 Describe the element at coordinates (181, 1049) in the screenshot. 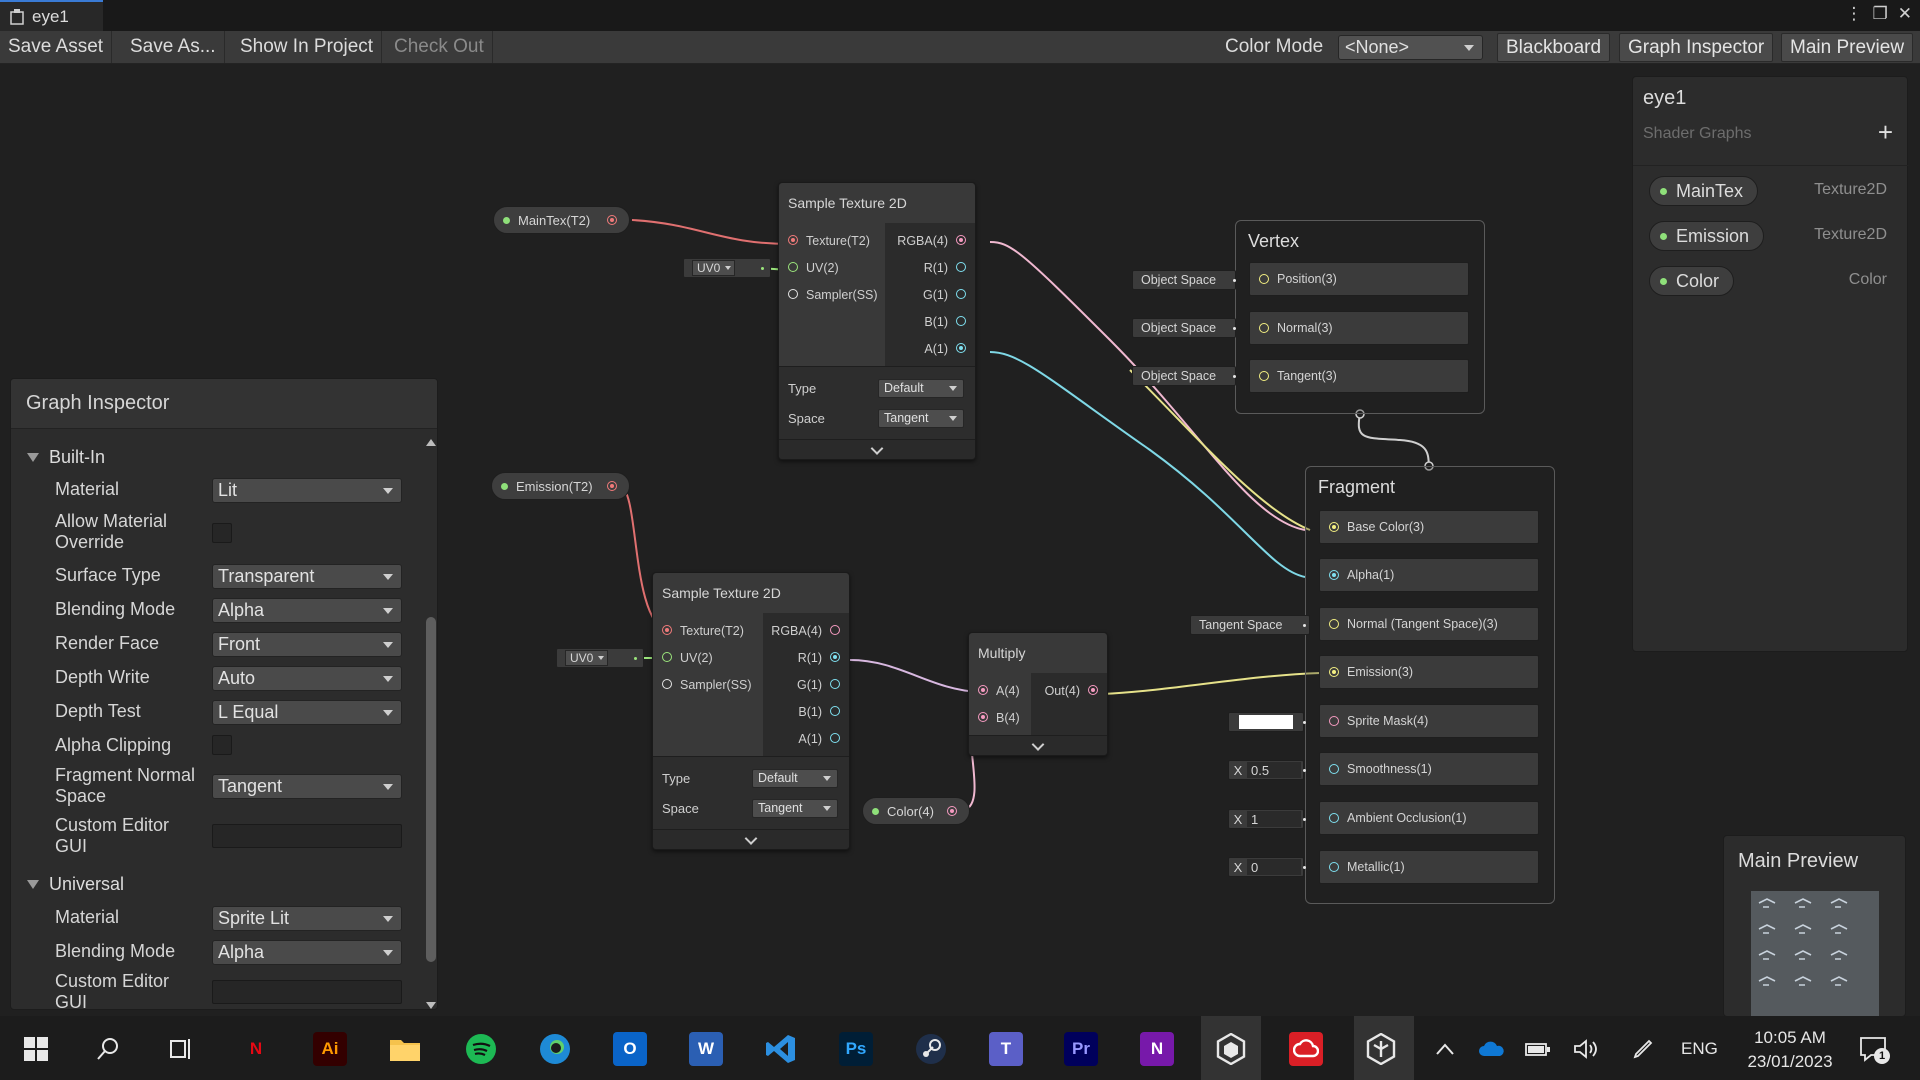

I see `task-view-icon` at that location.